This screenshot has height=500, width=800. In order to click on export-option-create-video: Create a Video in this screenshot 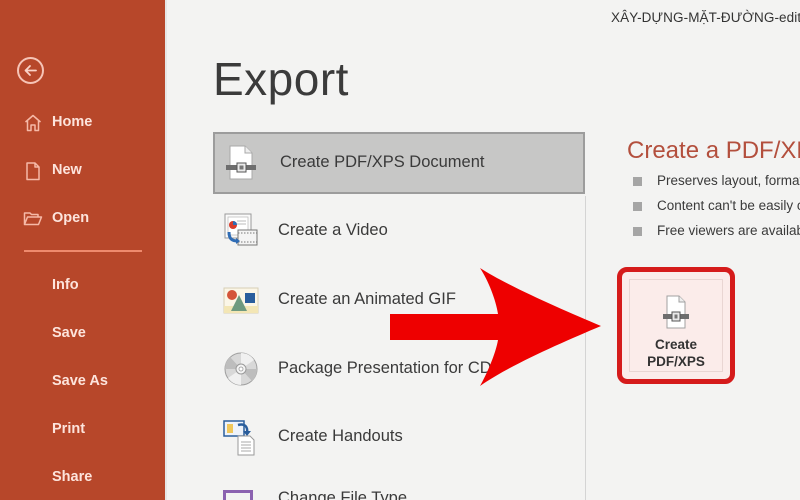, I will do `click(399, 231)`.